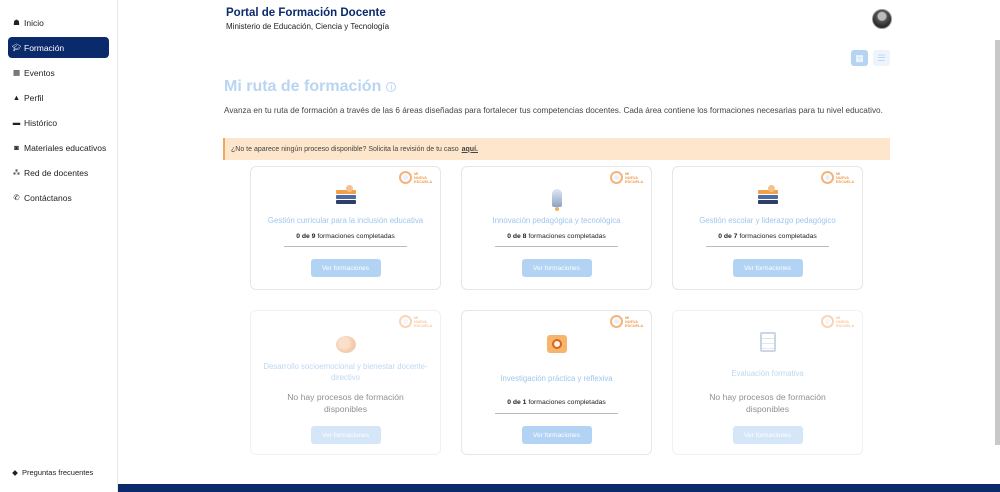  I want to click on user-icon: ▲, so click(16, 97).